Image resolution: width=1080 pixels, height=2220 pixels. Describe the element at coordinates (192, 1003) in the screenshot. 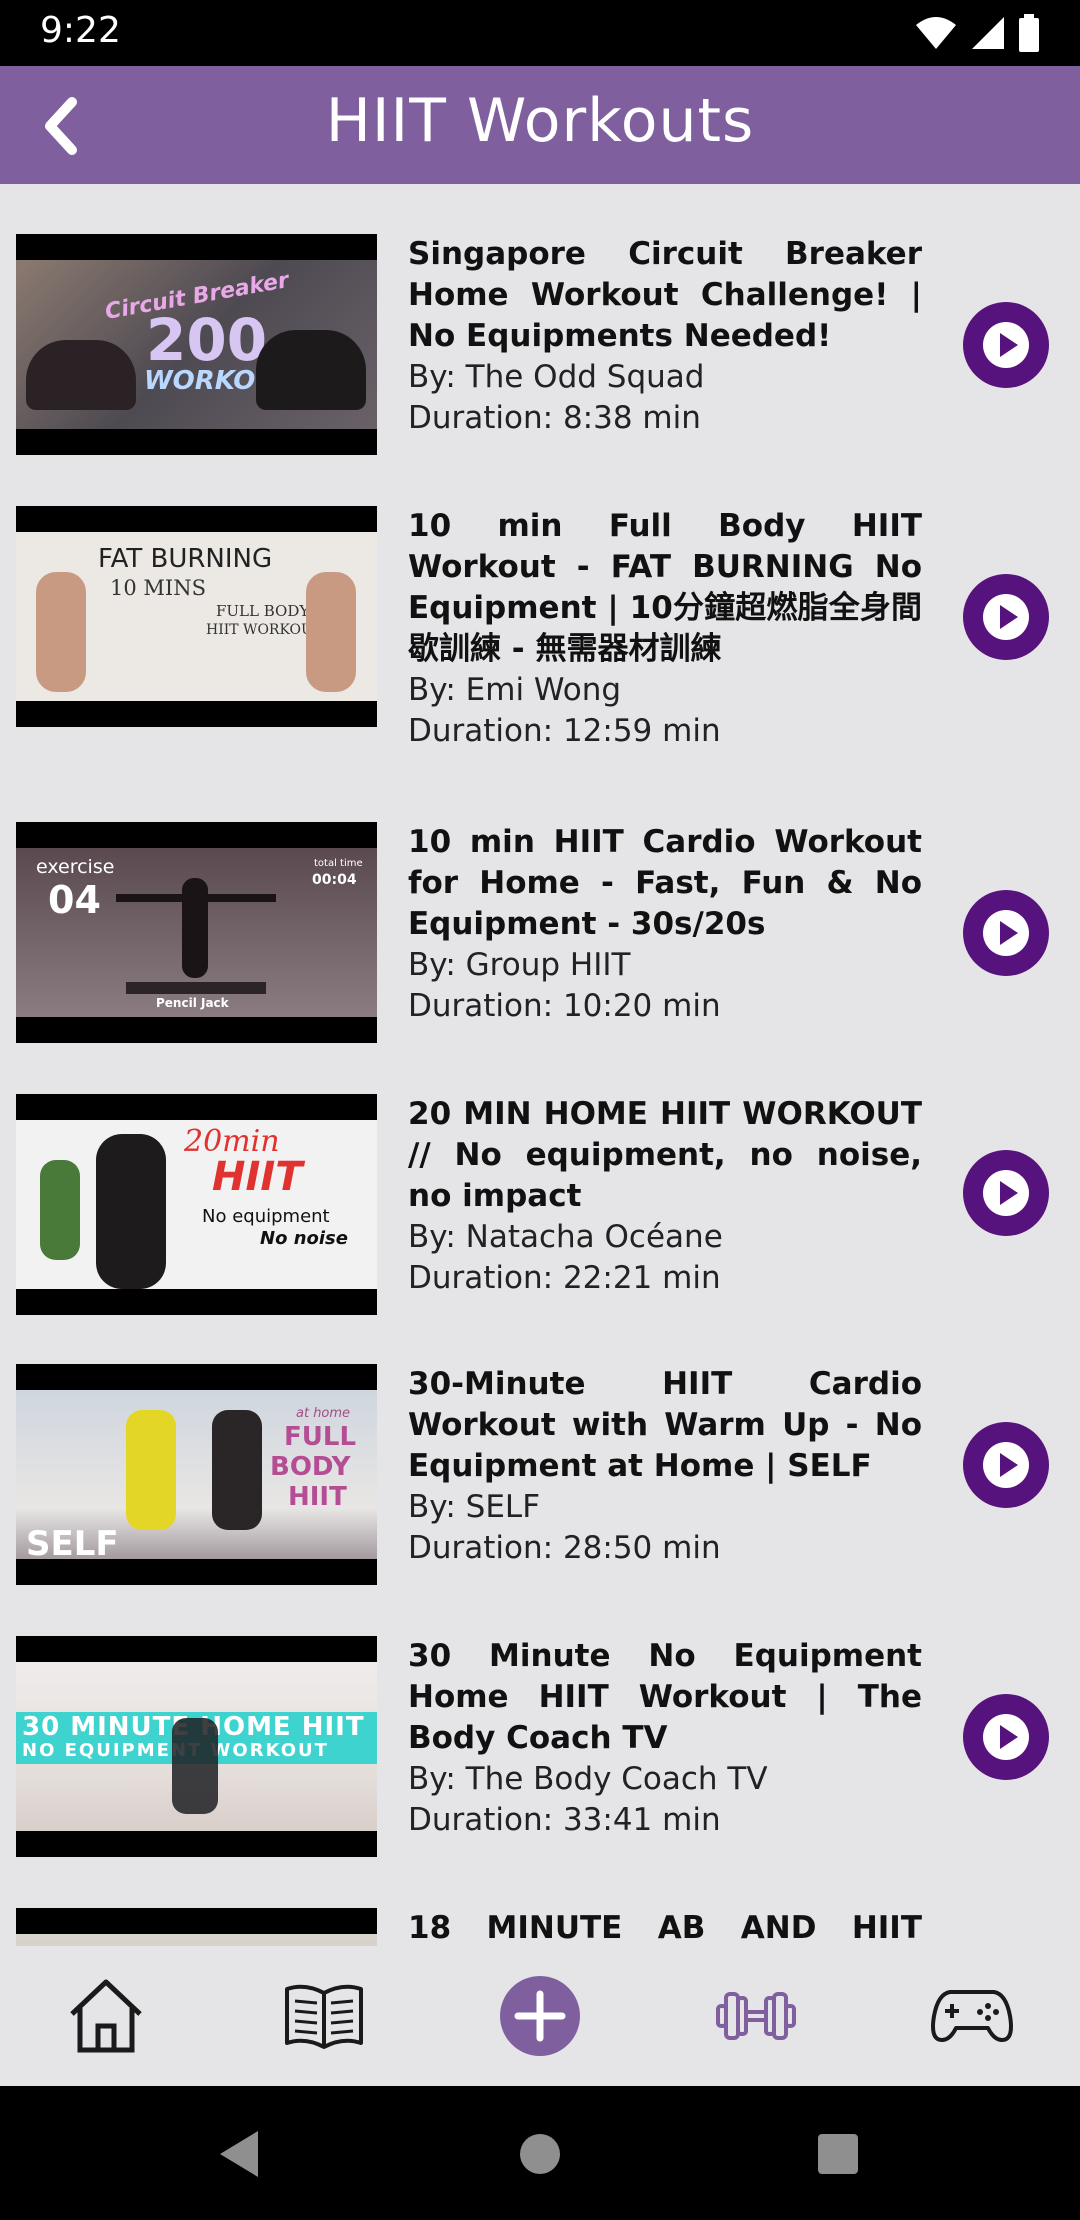

I see `thumb-text: Pencil Jack` at that location.